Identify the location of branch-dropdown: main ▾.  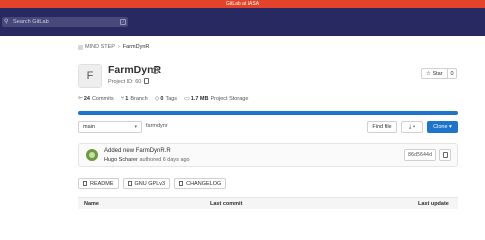
(110, 127).